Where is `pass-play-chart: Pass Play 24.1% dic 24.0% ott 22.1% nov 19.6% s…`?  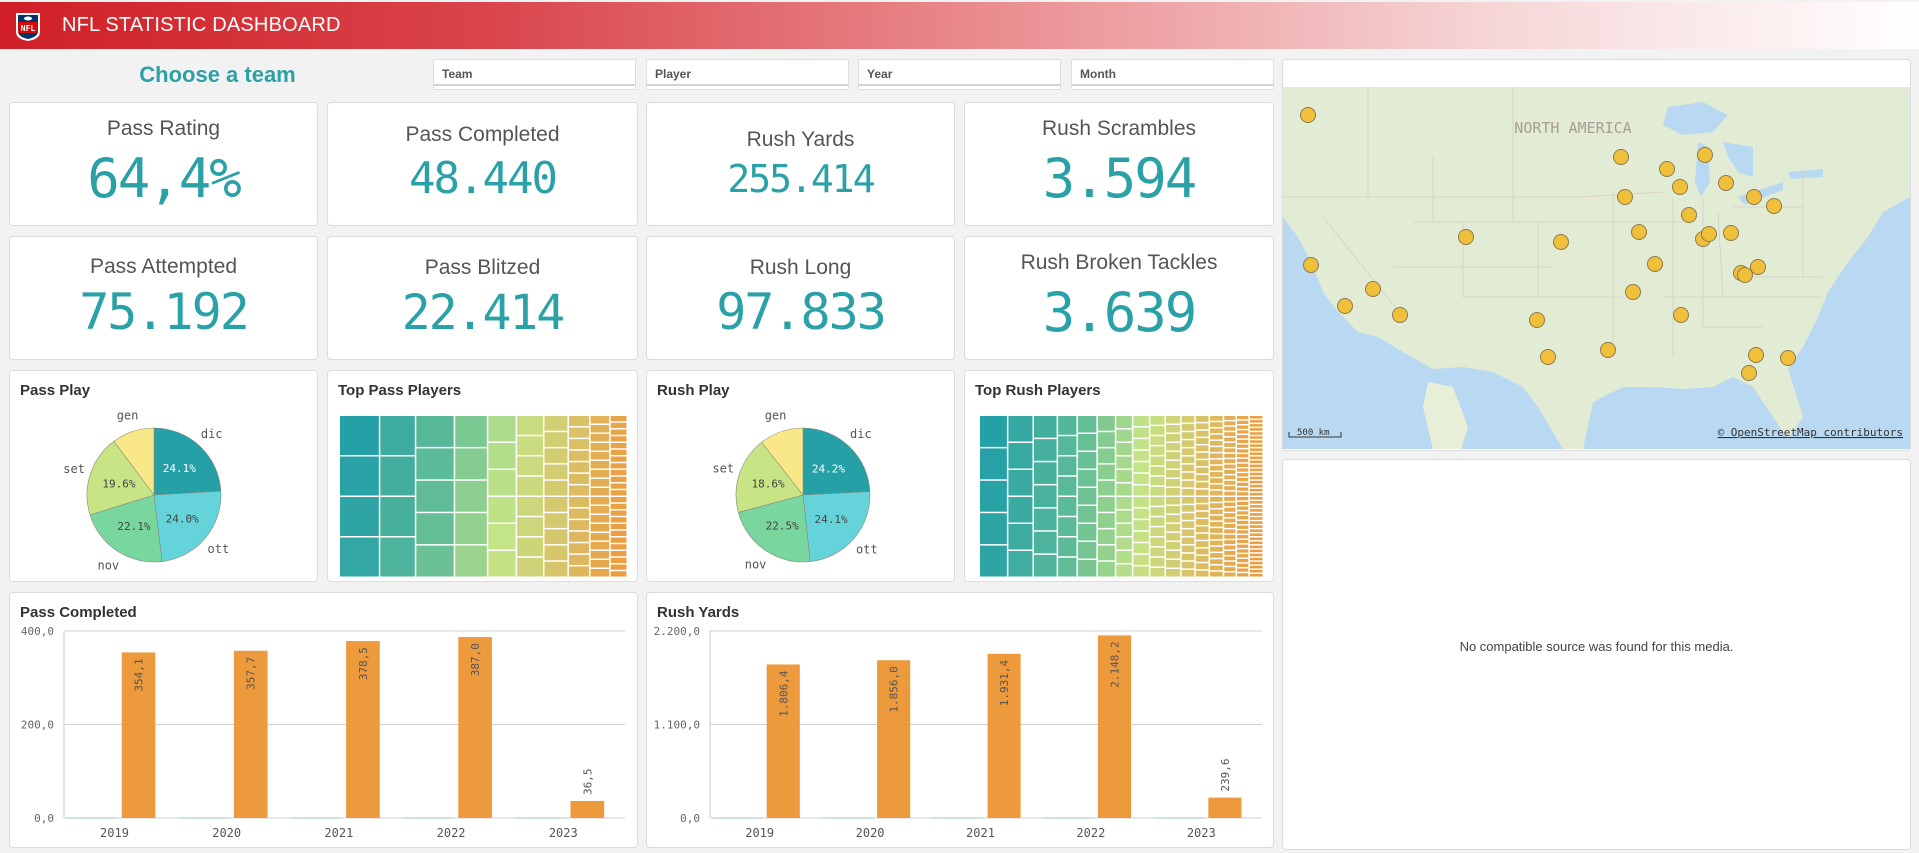 pass-play-chart: Pass Play 24.1% dic 24.0% ott 22.1% nov 19.6% s… is located at coordinates (163, 476).